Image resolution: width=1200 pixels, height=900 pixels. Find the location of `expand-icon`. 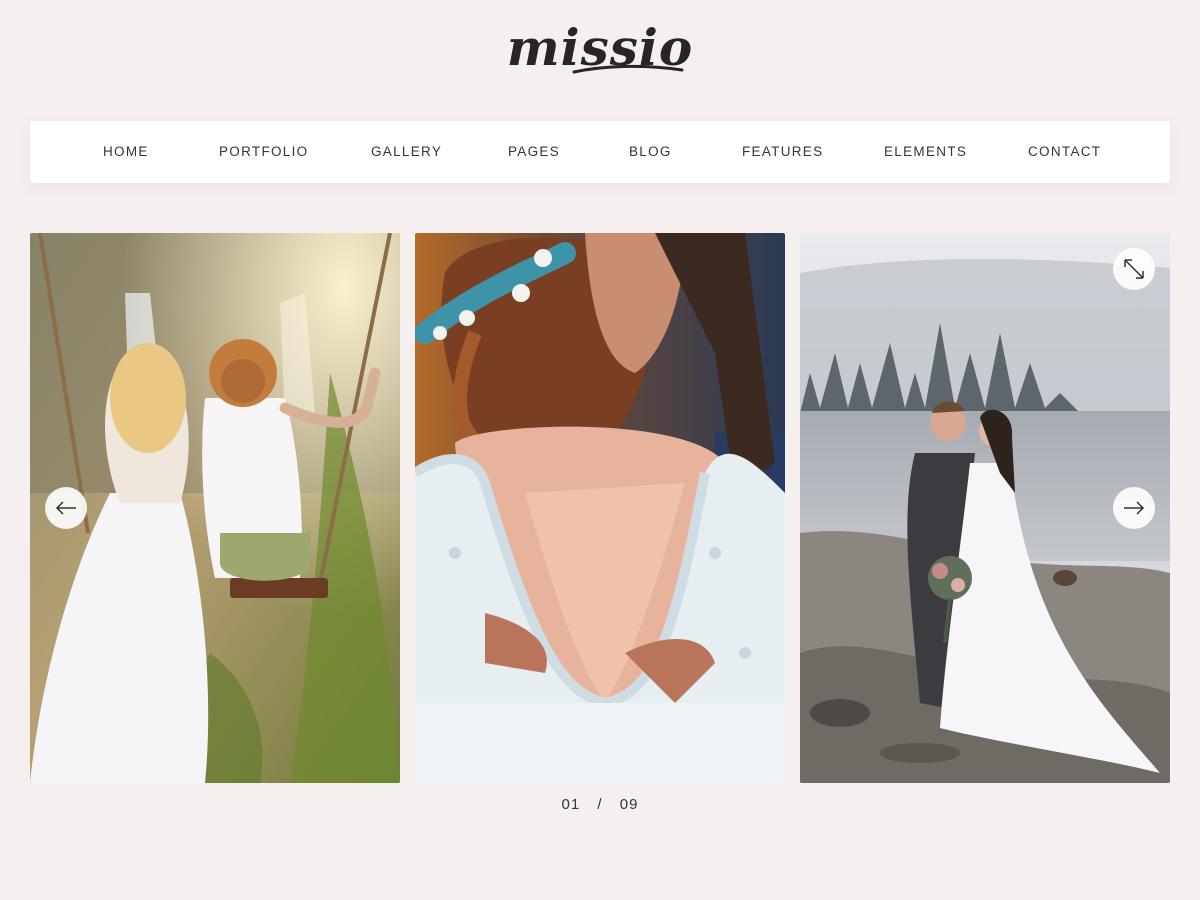

expand-icon is located at coordinates (1134, 269).